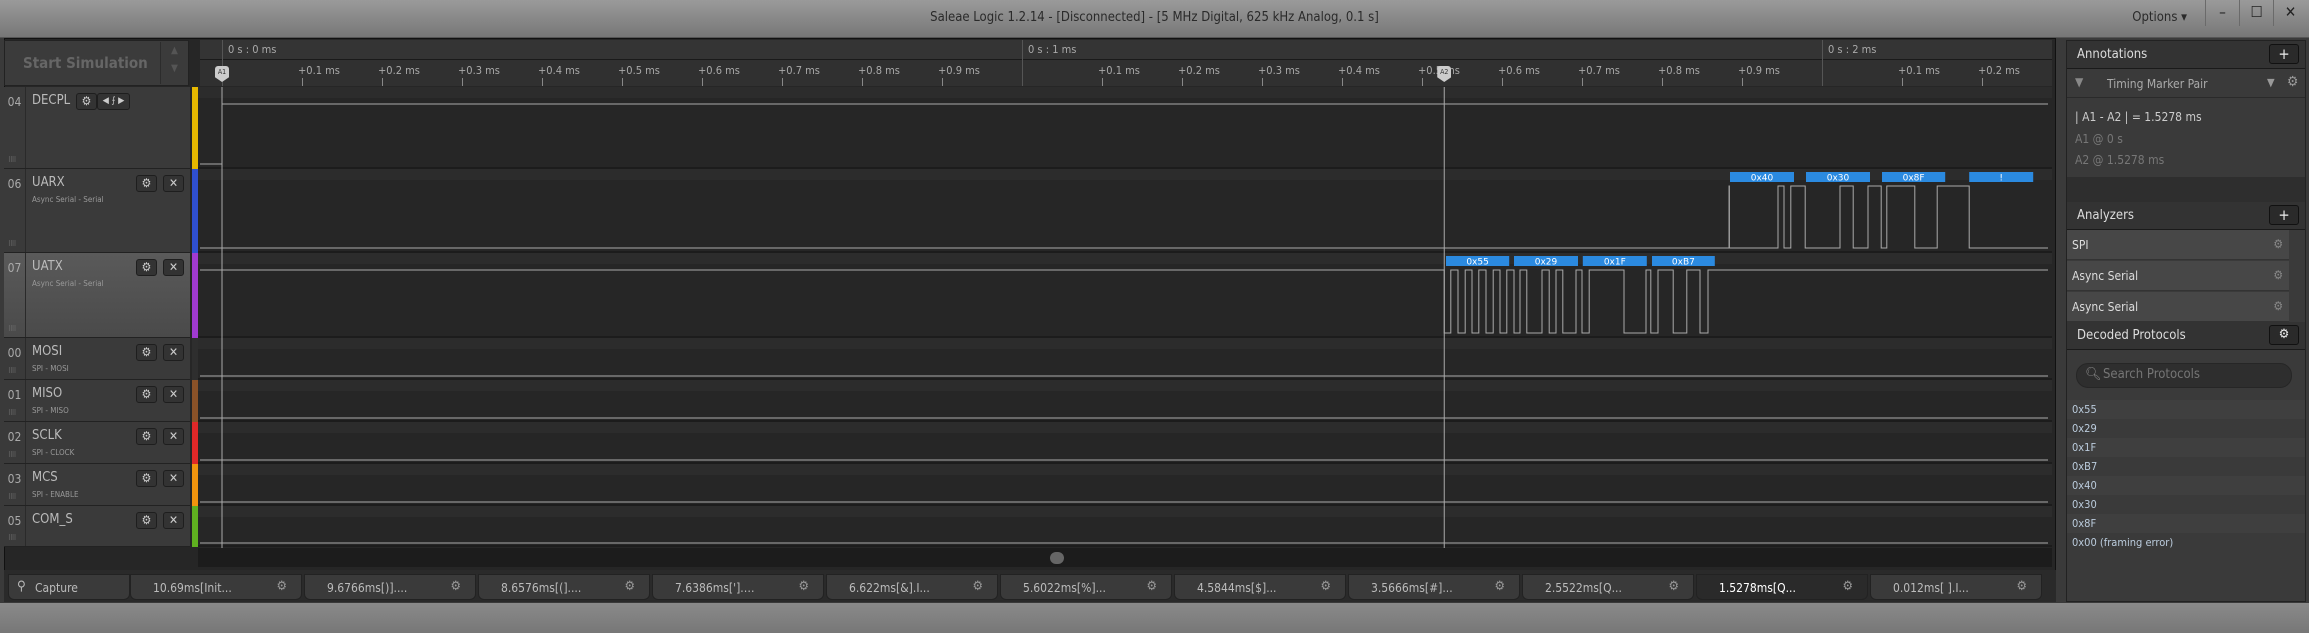  I want to click on capture-session-tab: 3.5666ms[#]... ⚙, so click(1434, 587).